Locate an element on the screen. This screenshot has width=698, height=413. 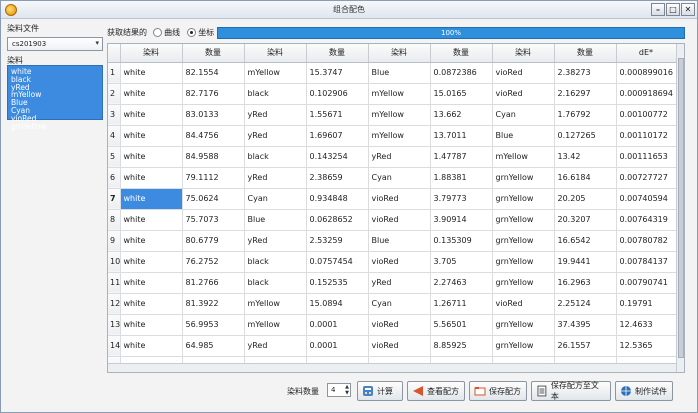
table-cell: 12.5365 is located at coordinates (646, 346).